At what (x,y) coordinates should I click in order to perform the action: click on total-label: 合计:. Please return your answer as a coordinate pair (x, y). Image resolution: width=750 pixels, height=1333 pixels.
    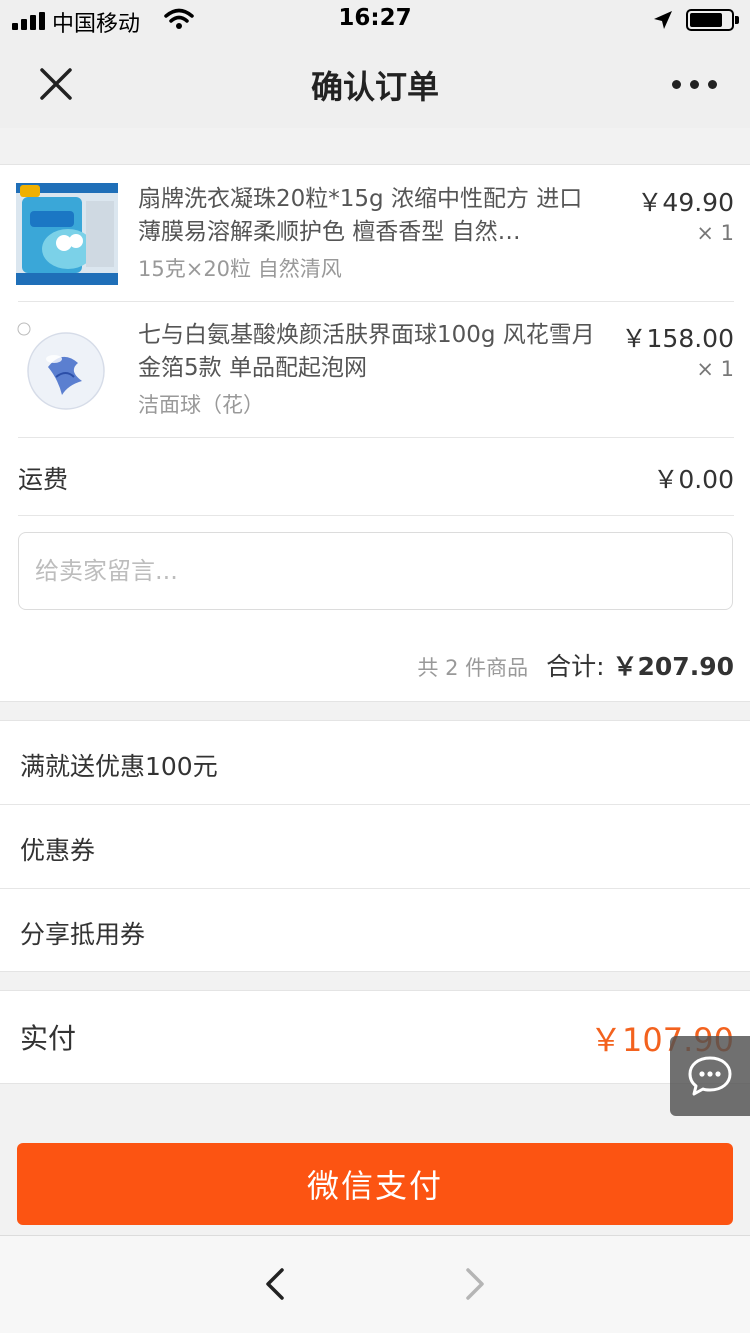
    Looking at the image, I should click on (579, 666).